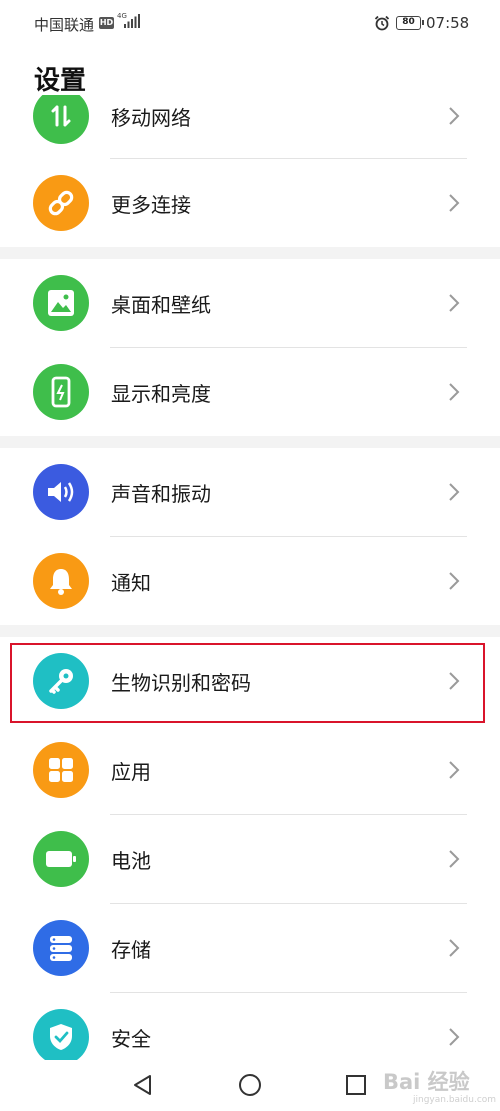 The image size is (500, 1111). What do you see at coordinates (410, 23) in the screenshot?
I see `battery-indicator: 80` at bounding box center [410, 23].